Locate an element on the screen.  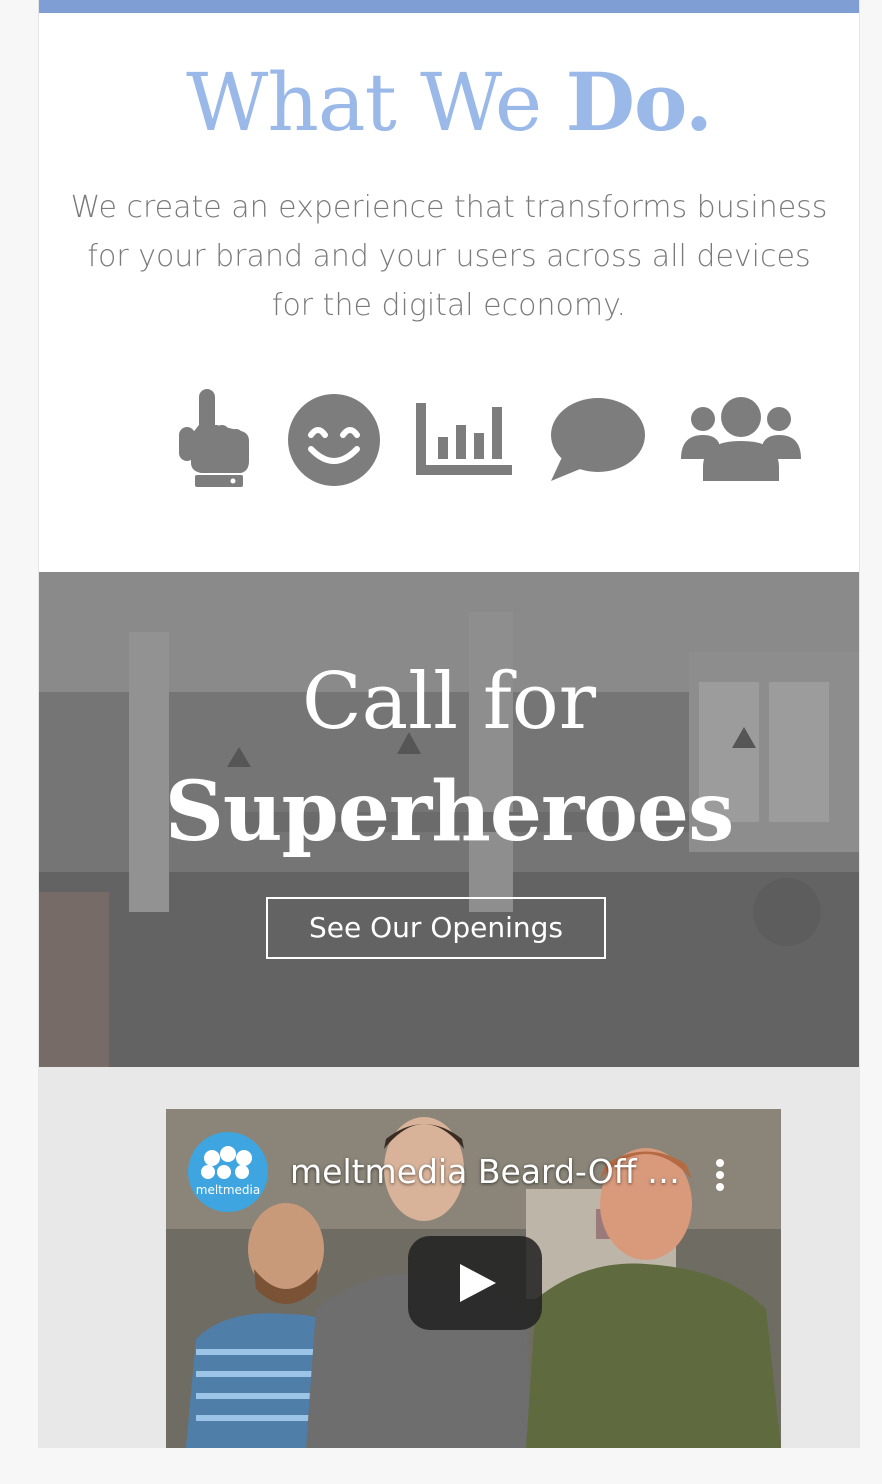
section-title-regular: What We is located at coordinates (376, 102).